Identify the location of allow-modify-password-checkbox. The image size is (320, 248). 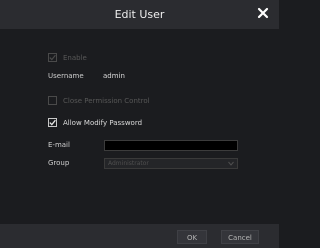
(52, 122).